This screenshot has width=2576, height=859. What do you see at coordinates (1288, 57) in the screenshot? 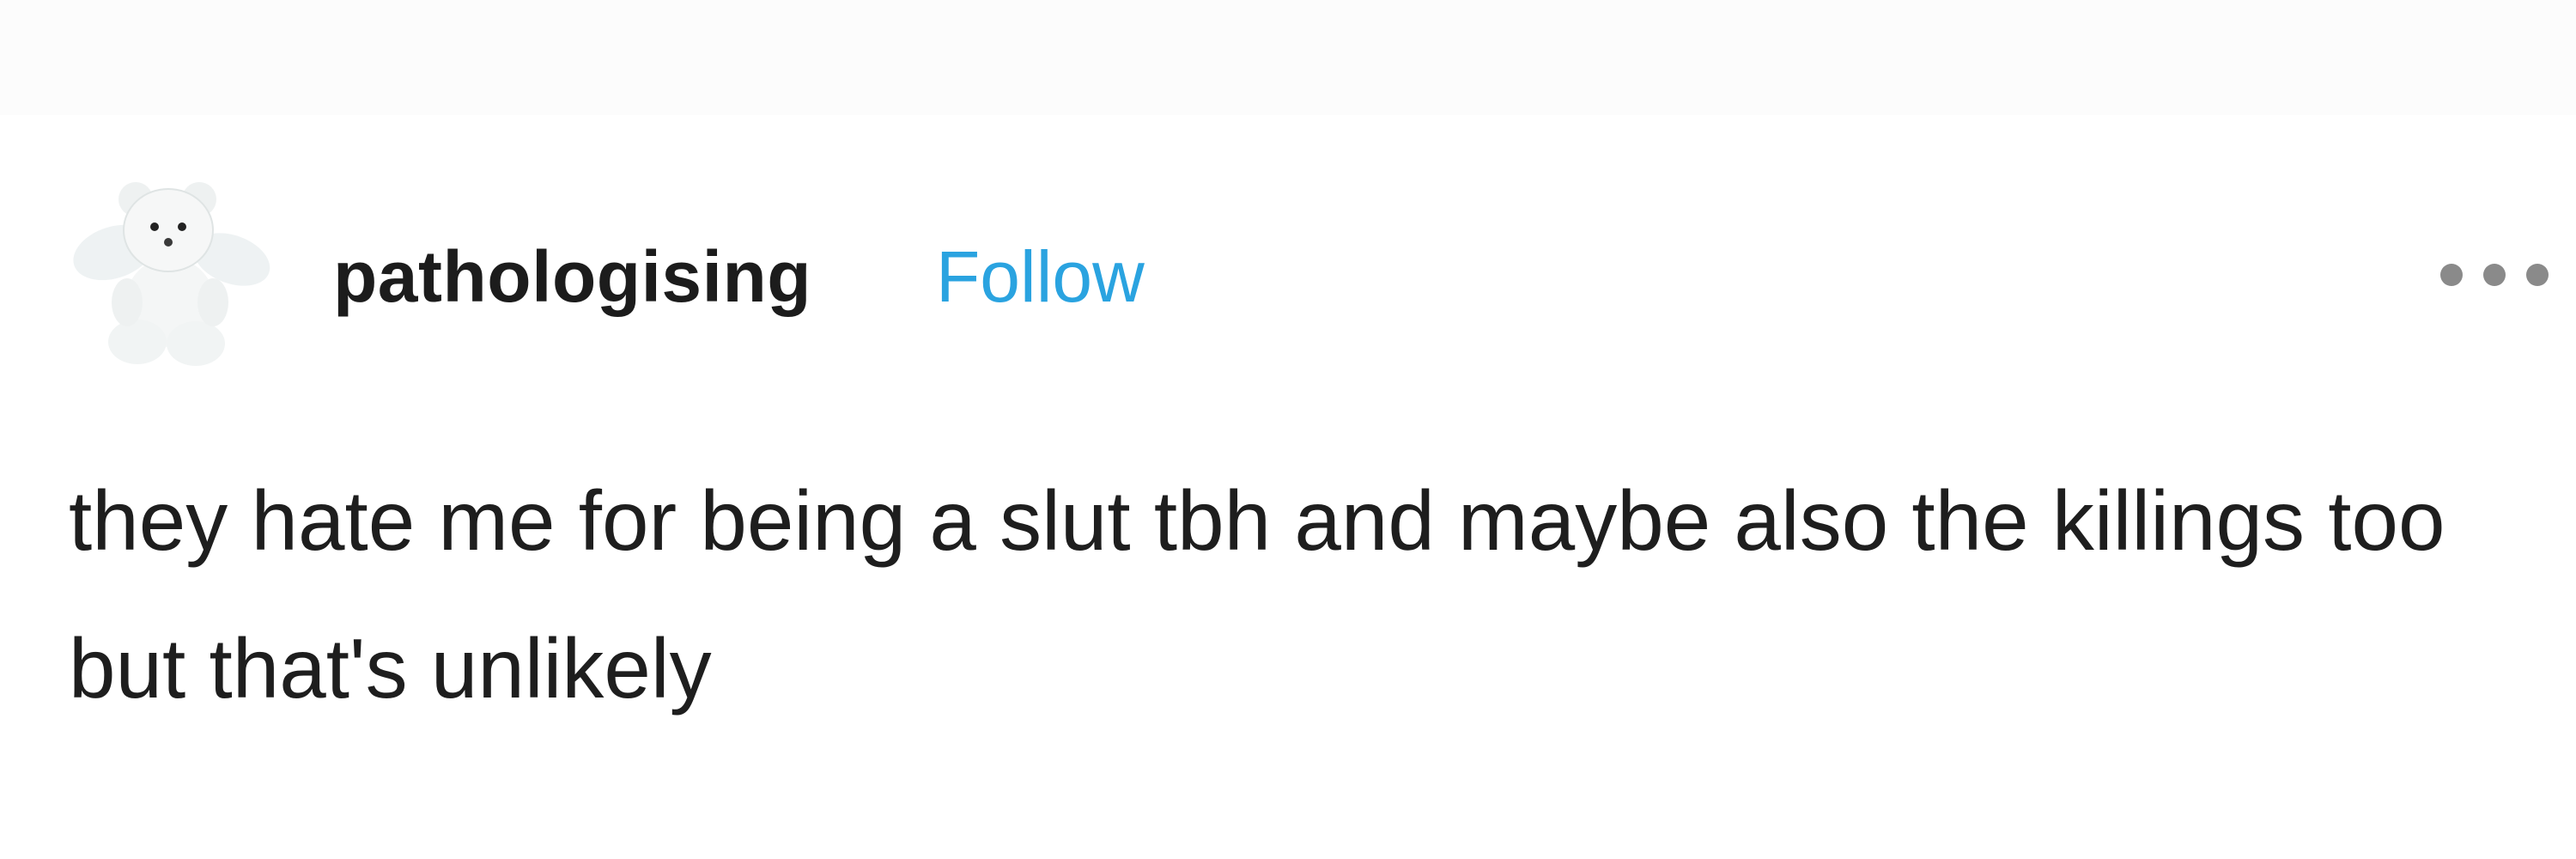
I see `top-divider-strip` at bounding box center [1288, 57].